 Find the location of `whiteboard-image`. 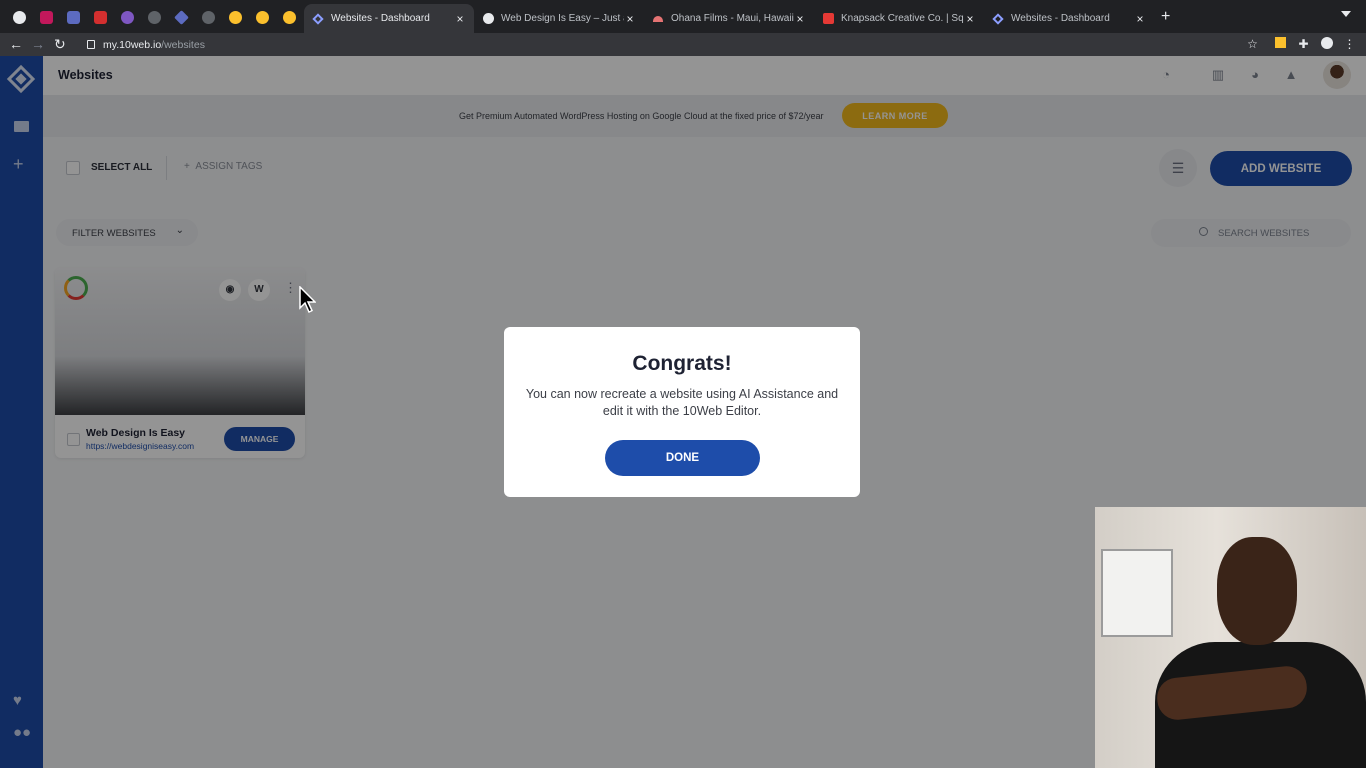

whiteboard-image is located at coordinates (1137, 593).